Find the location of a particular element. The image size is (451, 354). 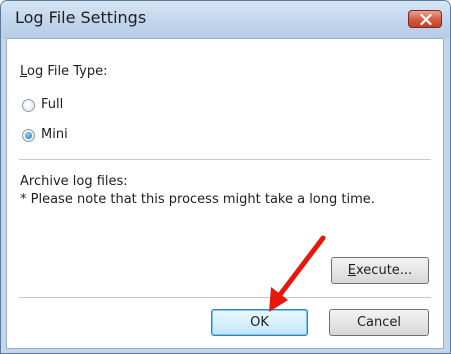

radio-mini-label: Mini is located at coordinates (54, 134).